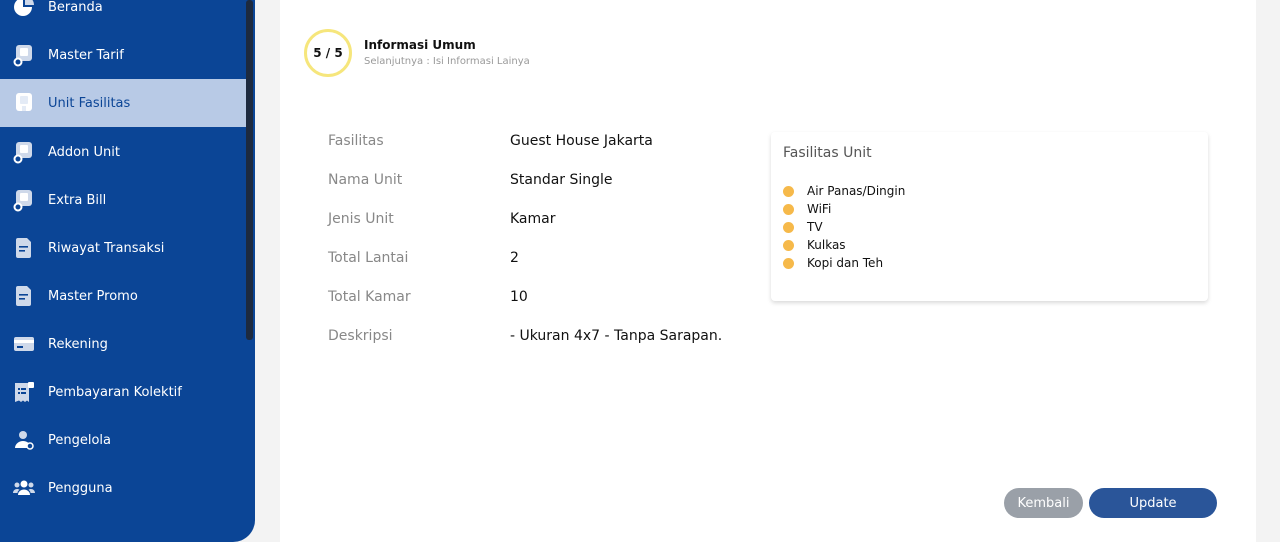 The height and width of the screenshot is (542, 1280). Describe the element at coordinates (78, 344) in the screenshot. I see `sidebar-item-label: Rekening` at that location.